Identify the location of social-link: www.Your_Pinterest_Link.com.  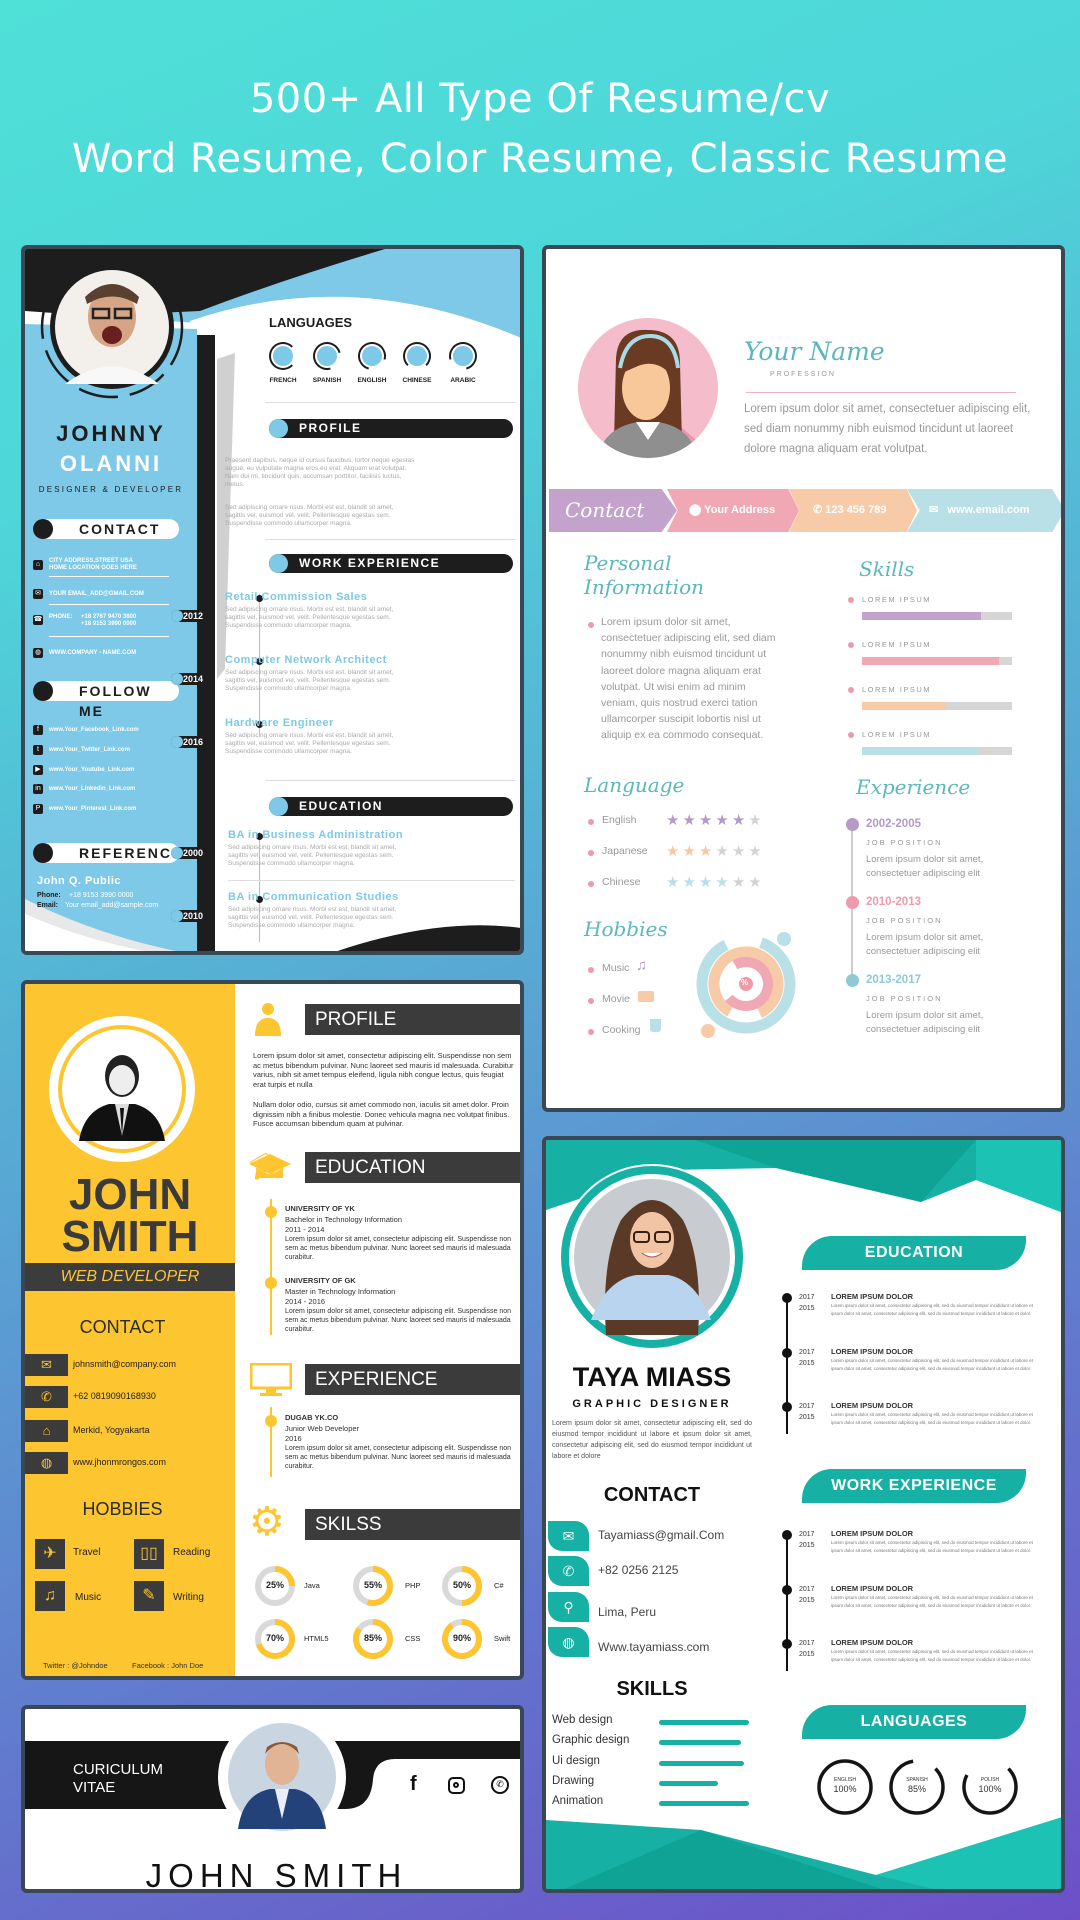
(92, 809).